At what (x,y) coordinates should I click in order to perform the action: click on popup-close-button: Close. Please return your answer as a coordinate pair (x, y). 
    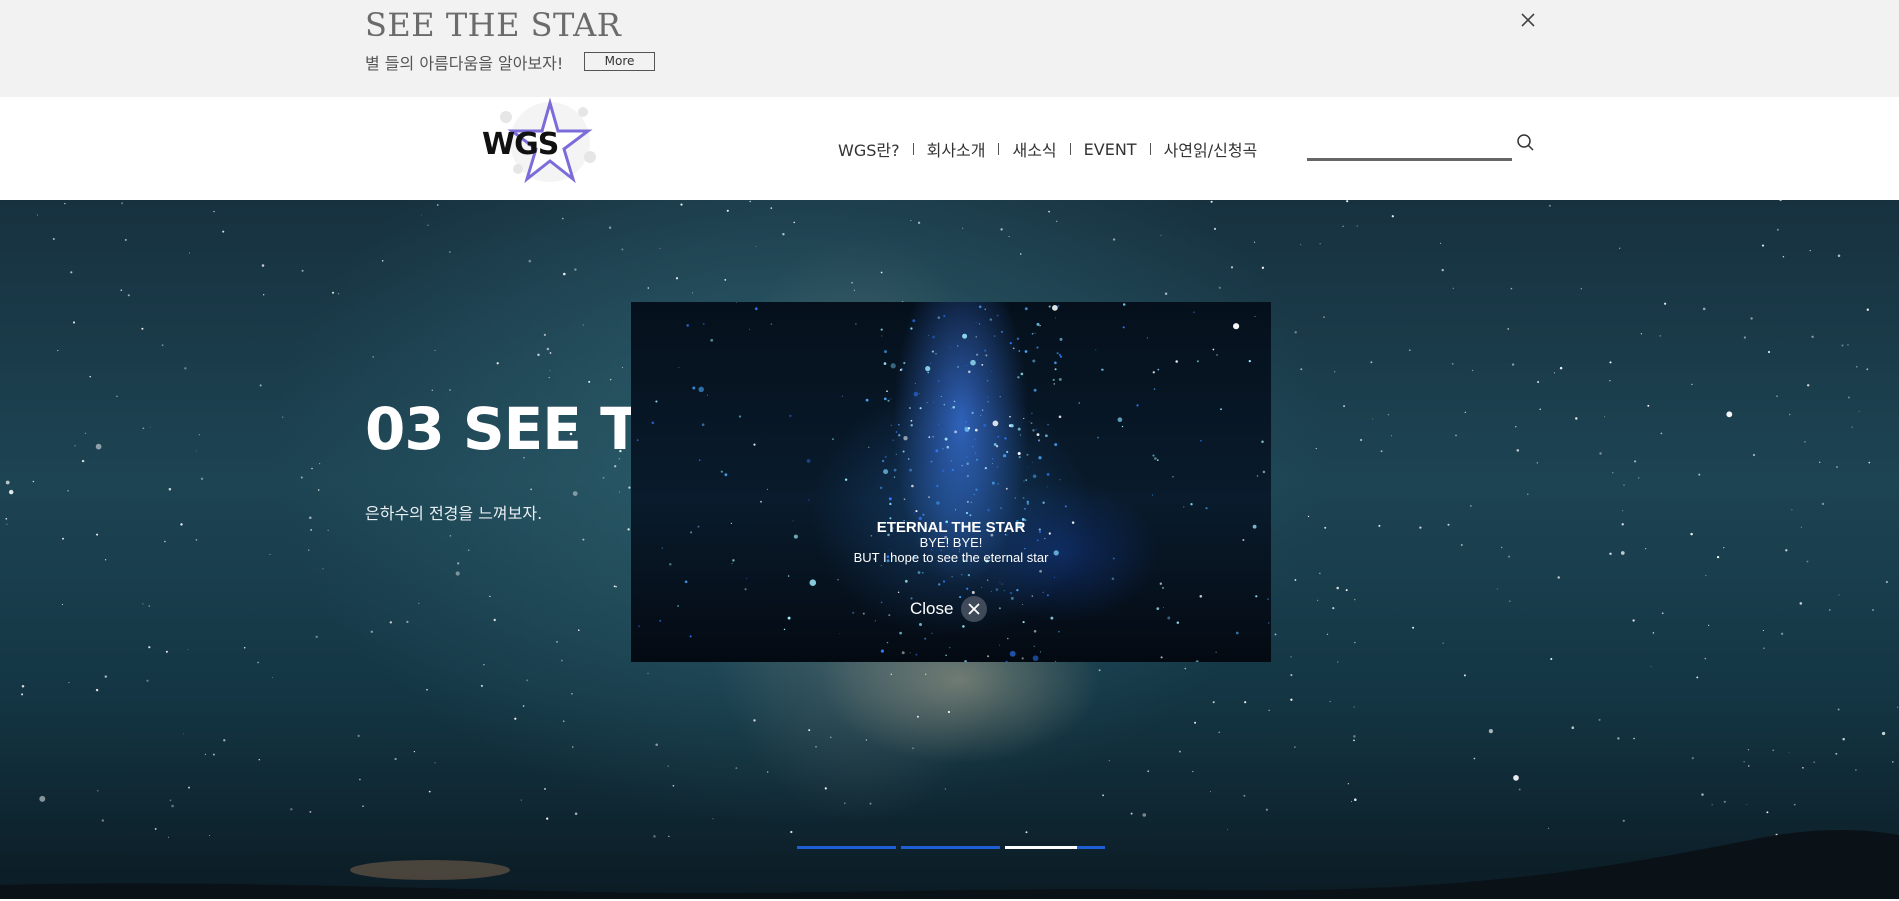
    Looking at the image, I should click on (949, 609).